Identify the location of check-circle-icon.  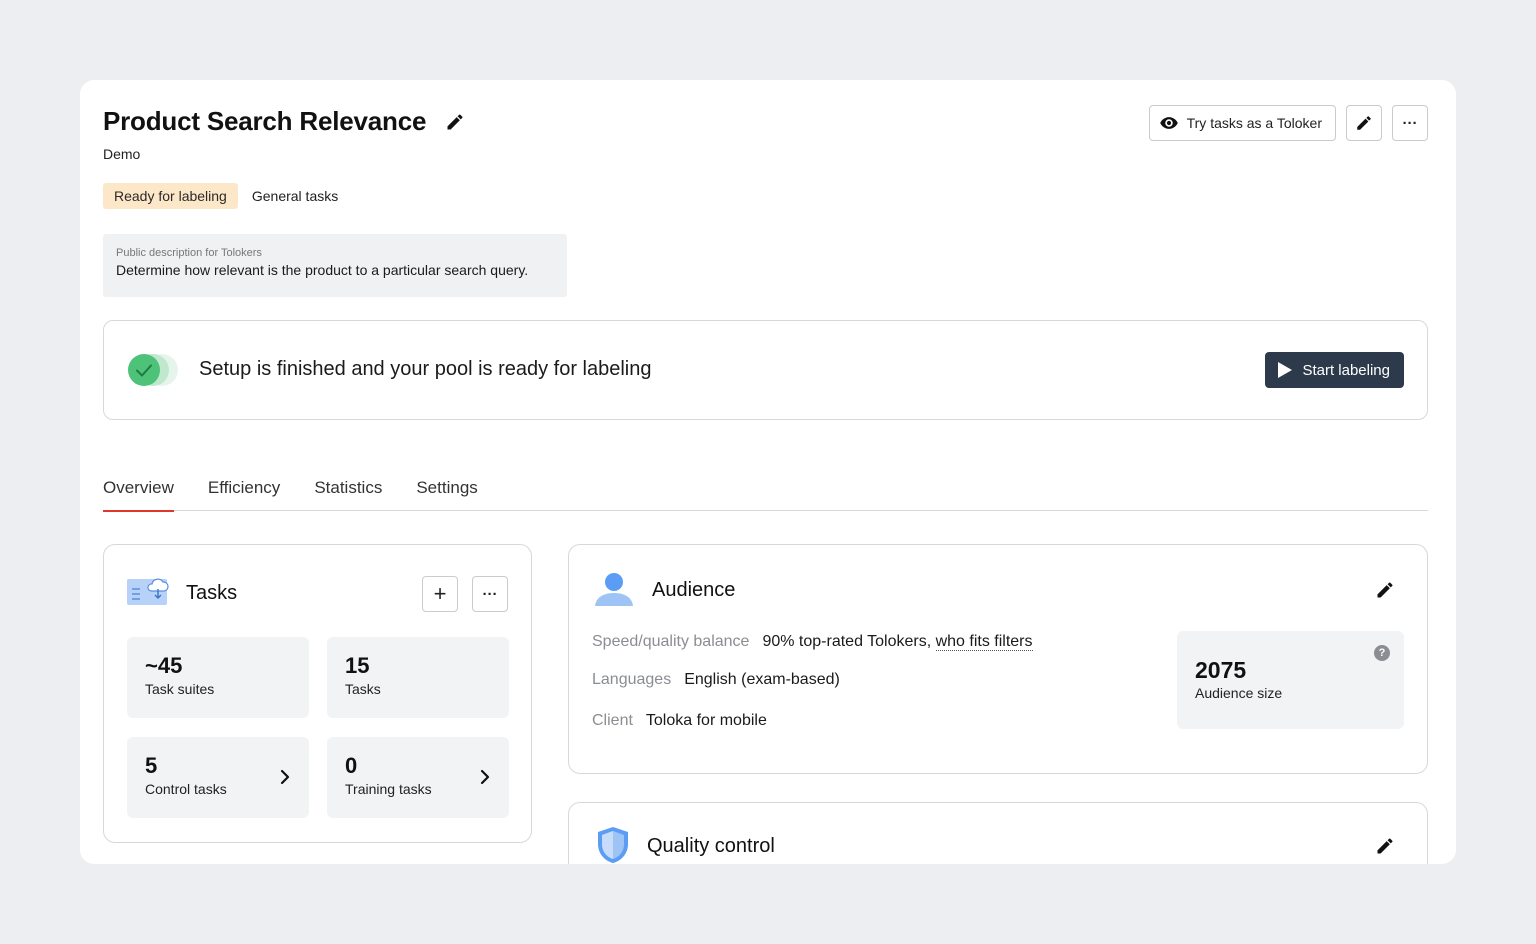
(153, 370).